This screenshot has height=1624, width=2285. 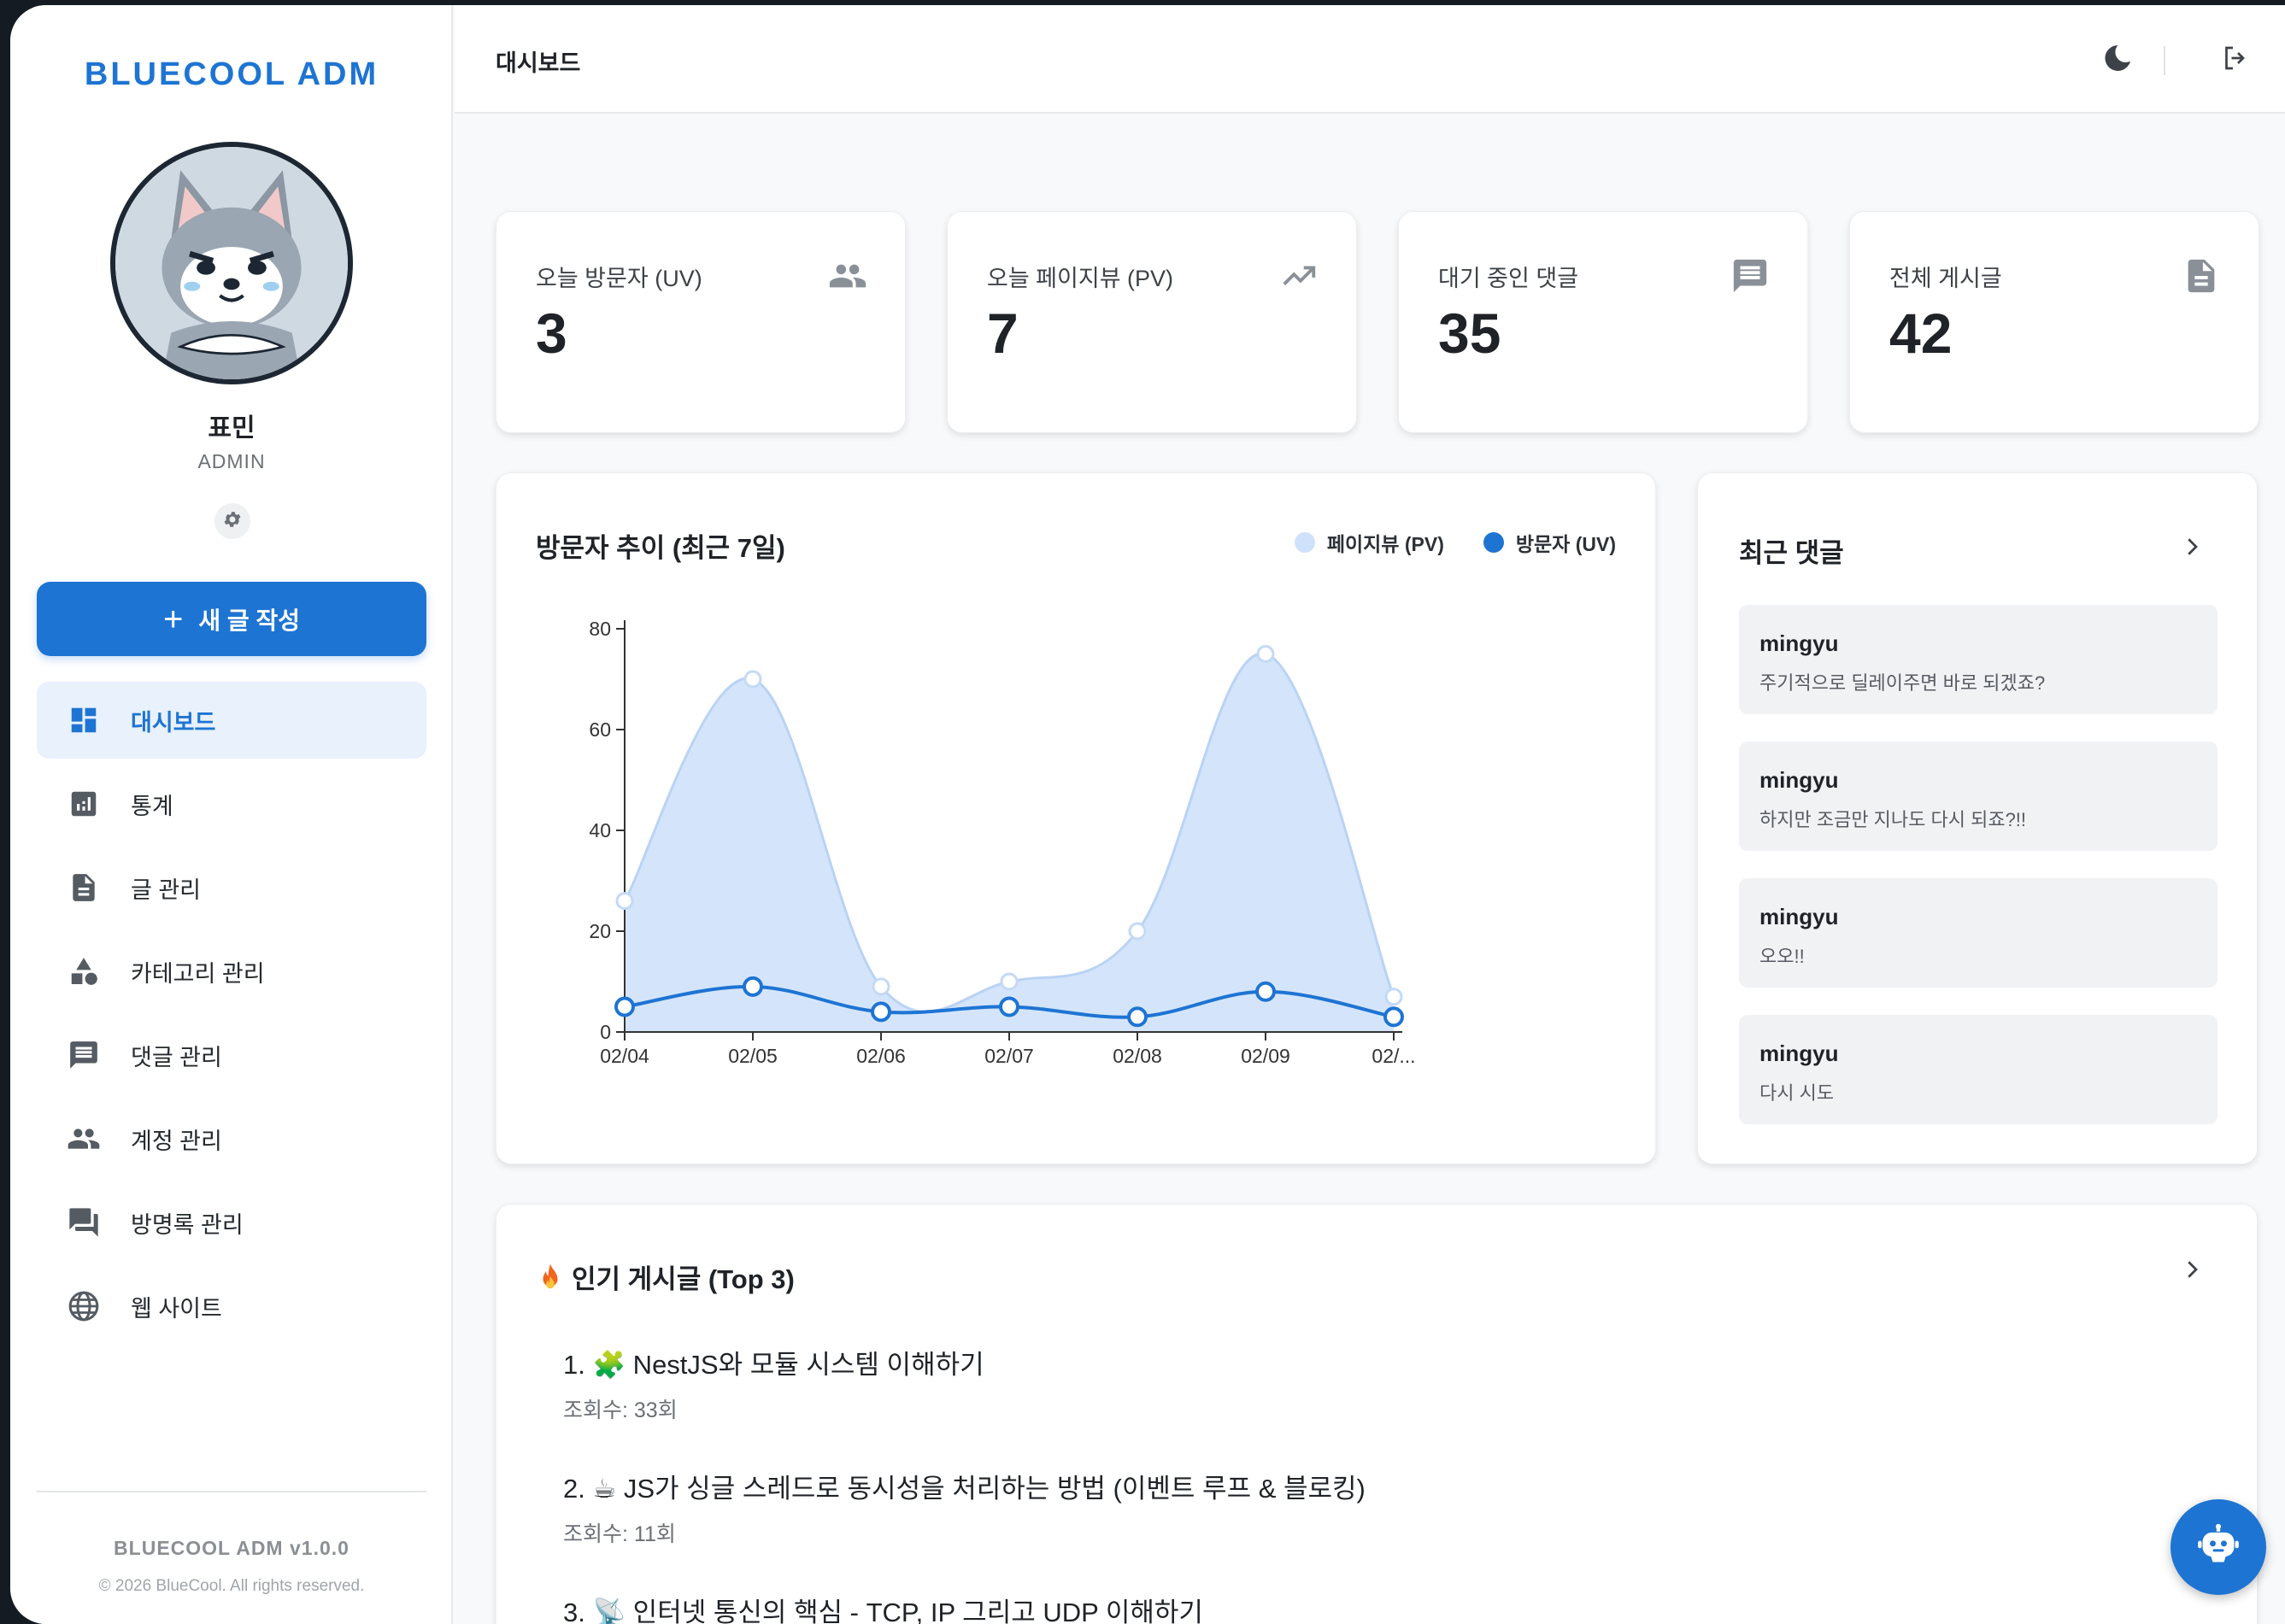 I want to click on chevron-right-icon, so click(x=2192, y=1272).